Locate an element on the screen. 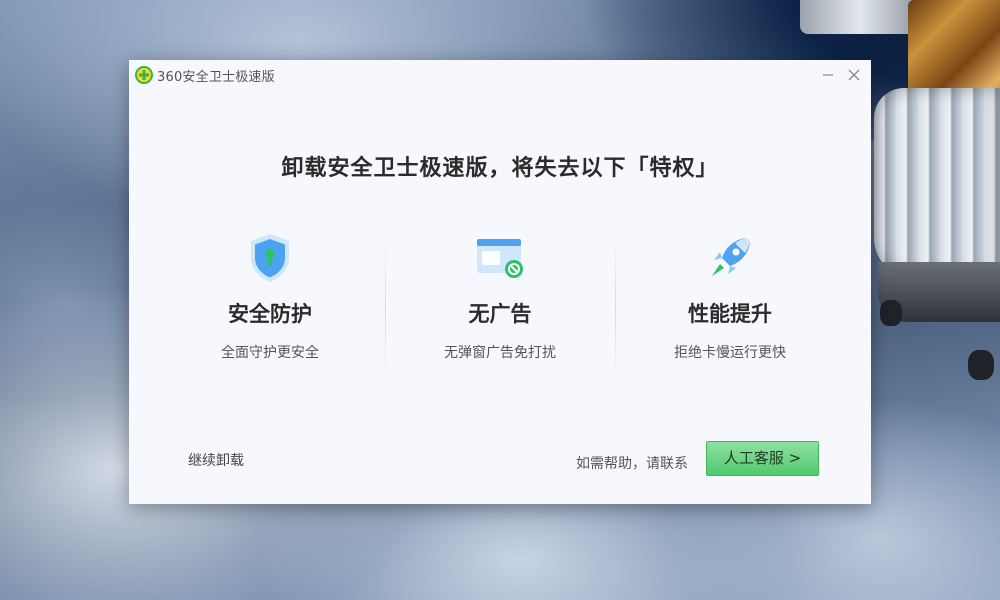  feature-no-ads: 无广告 无弹窗广告免打扰 is located at coordinates (500, 296).